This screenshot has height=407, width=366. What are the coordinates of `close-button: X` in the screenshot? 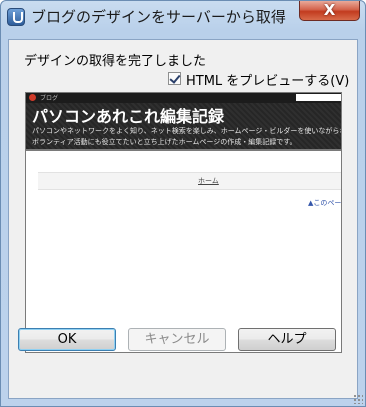 It's located at (329, 11).